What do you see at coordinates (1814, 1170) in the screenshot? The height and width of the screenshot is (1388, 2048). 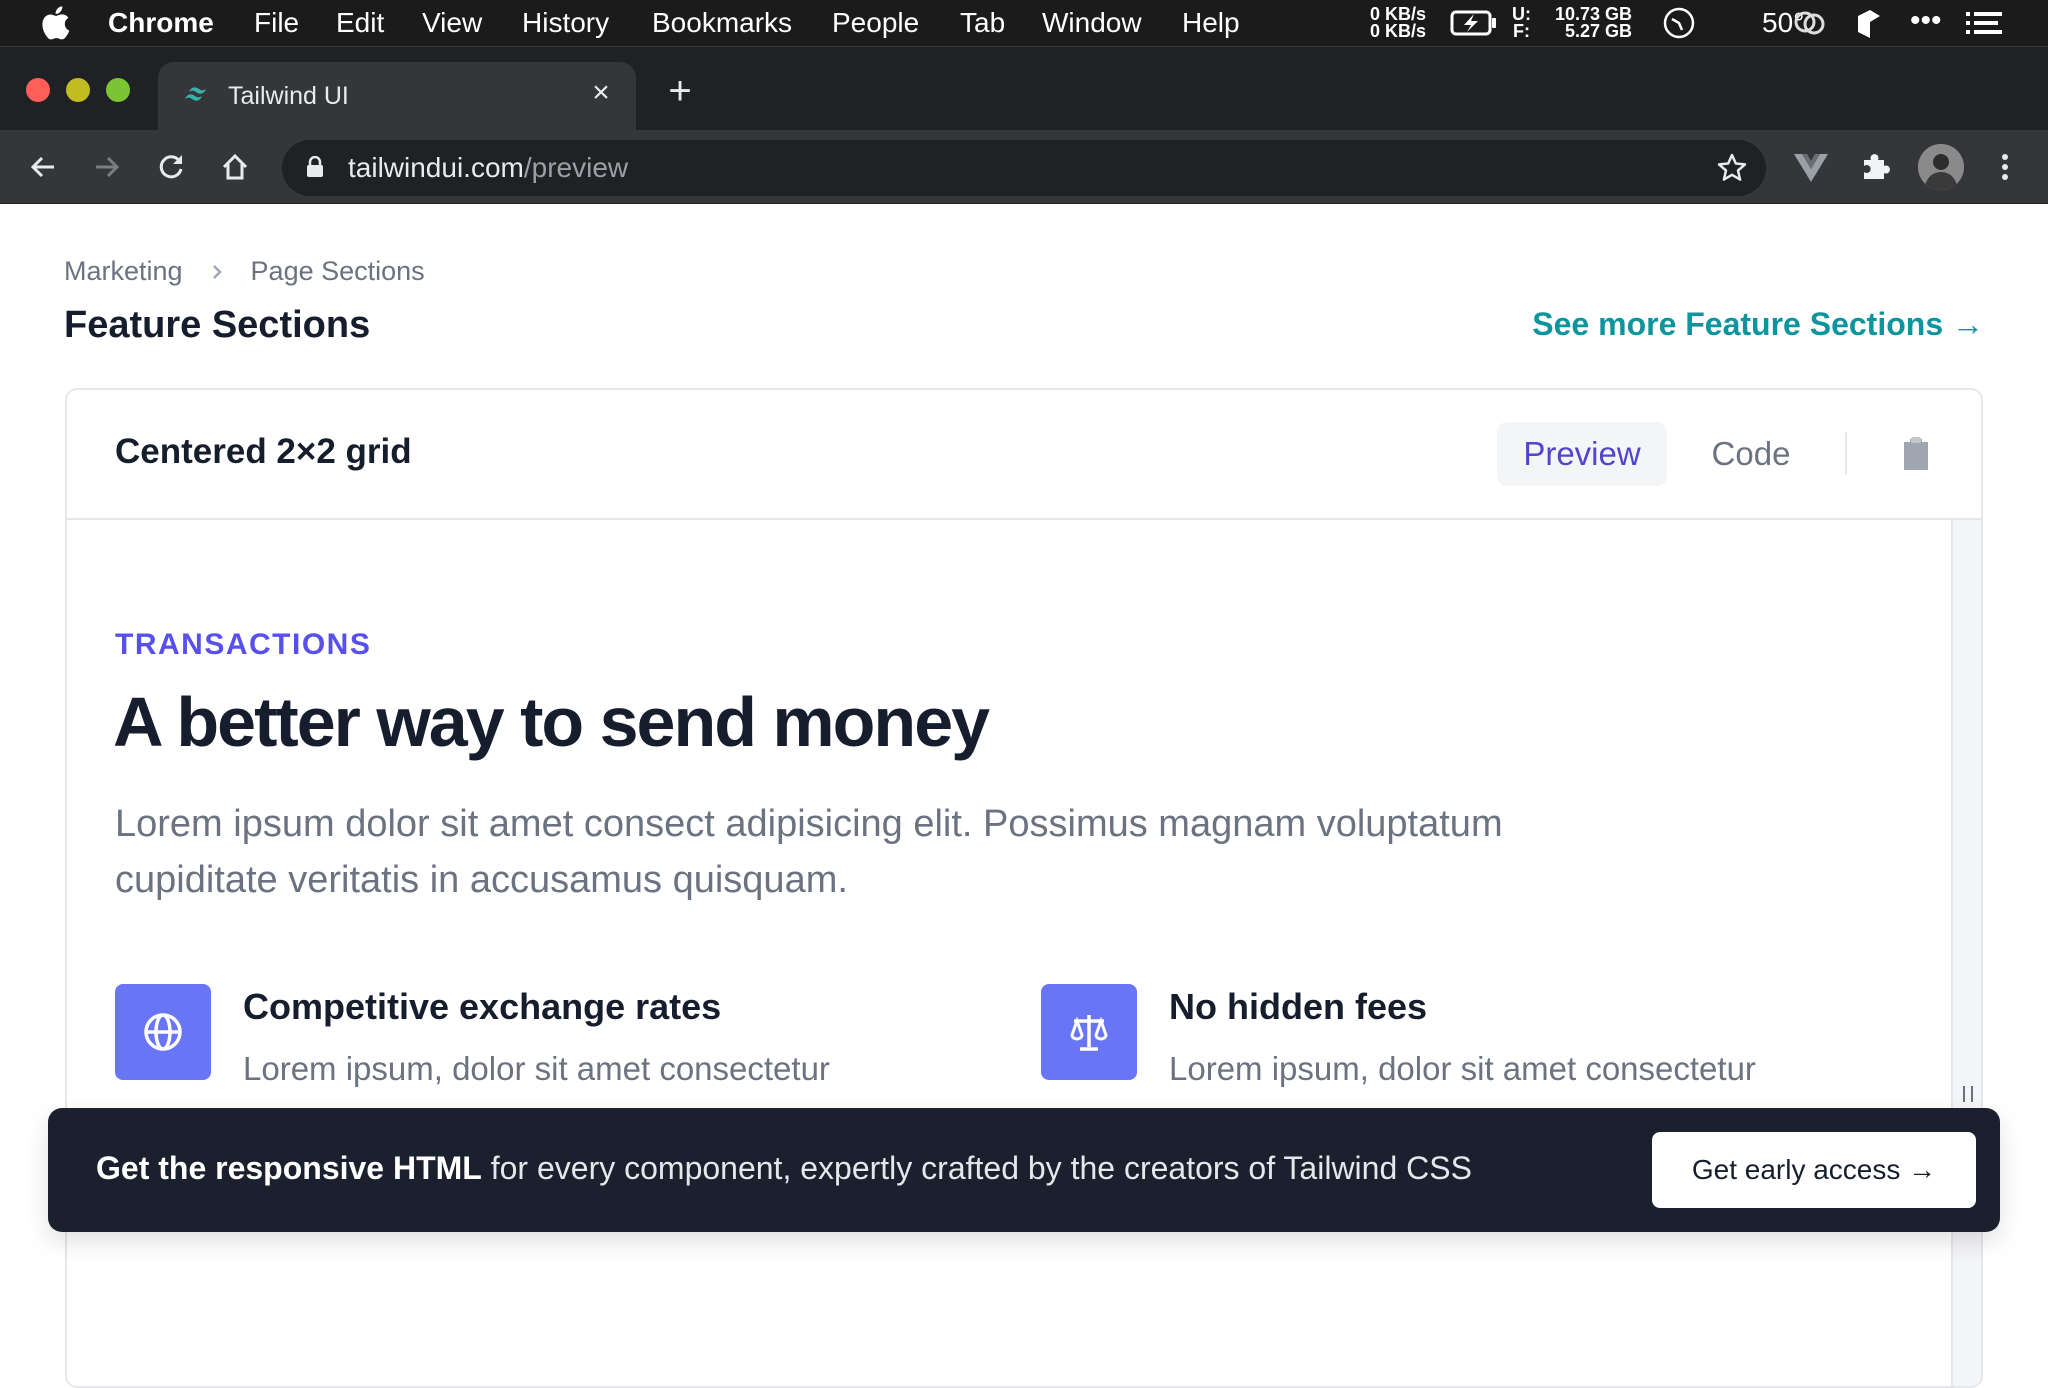 I see `get-early-access-button: Get early access →` at bounding box center [1814, 1170].